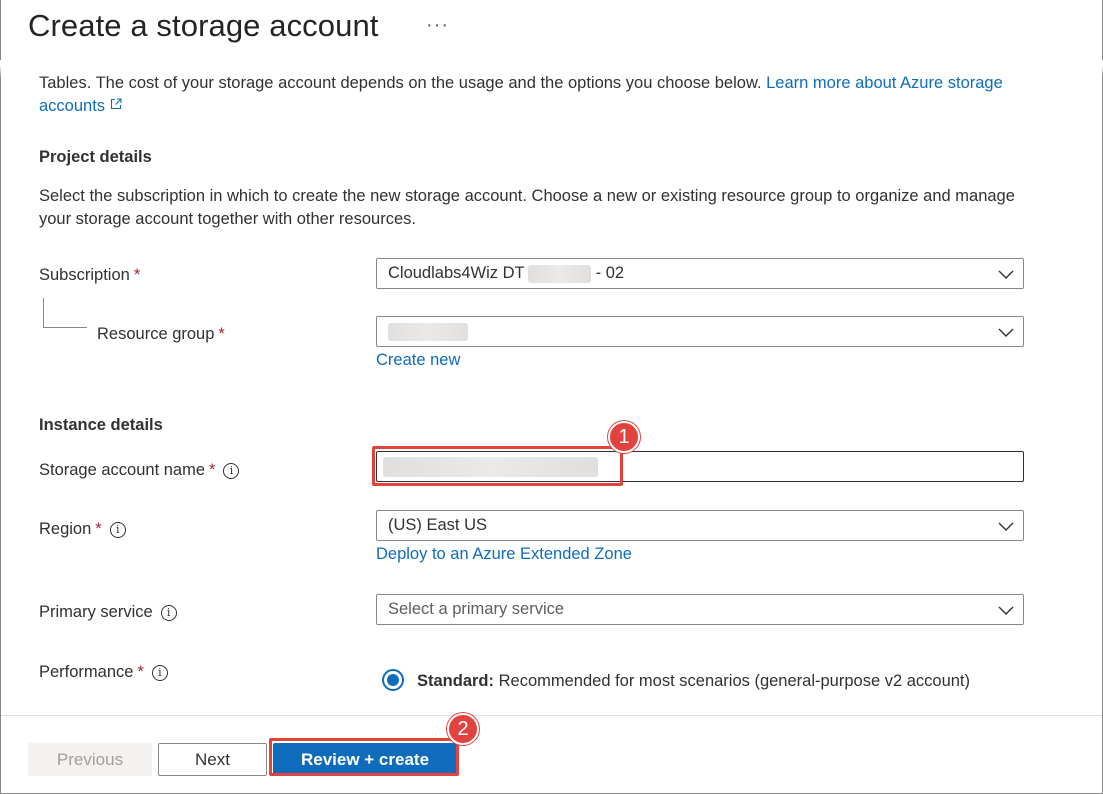  I want to click on page-title: Create a storage account, so click(203, 25).